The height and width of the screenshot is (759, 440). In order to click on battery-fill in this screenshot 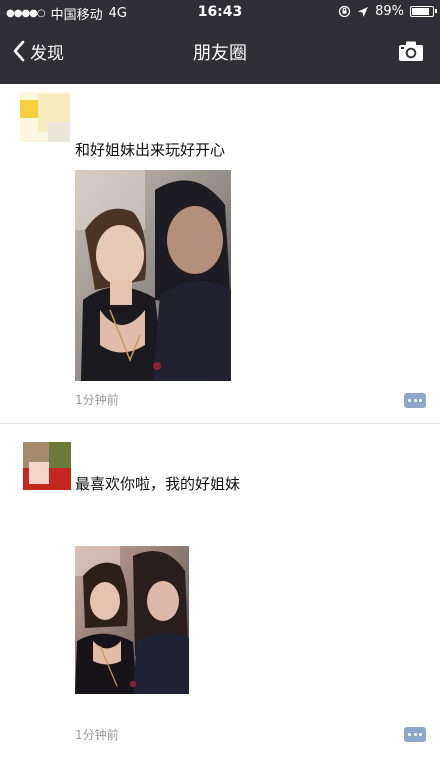, I will do `click(420, 11)`.